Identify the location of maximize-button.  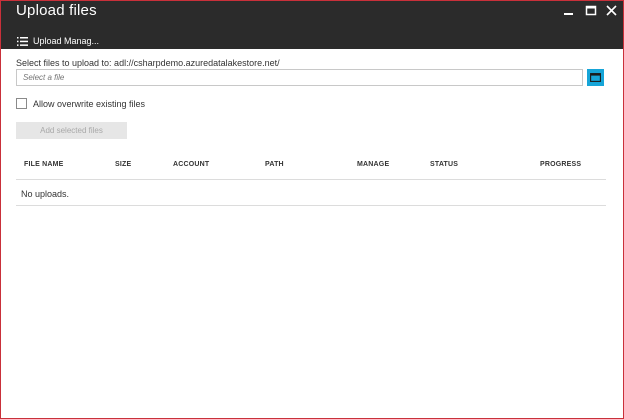
(591, 11).